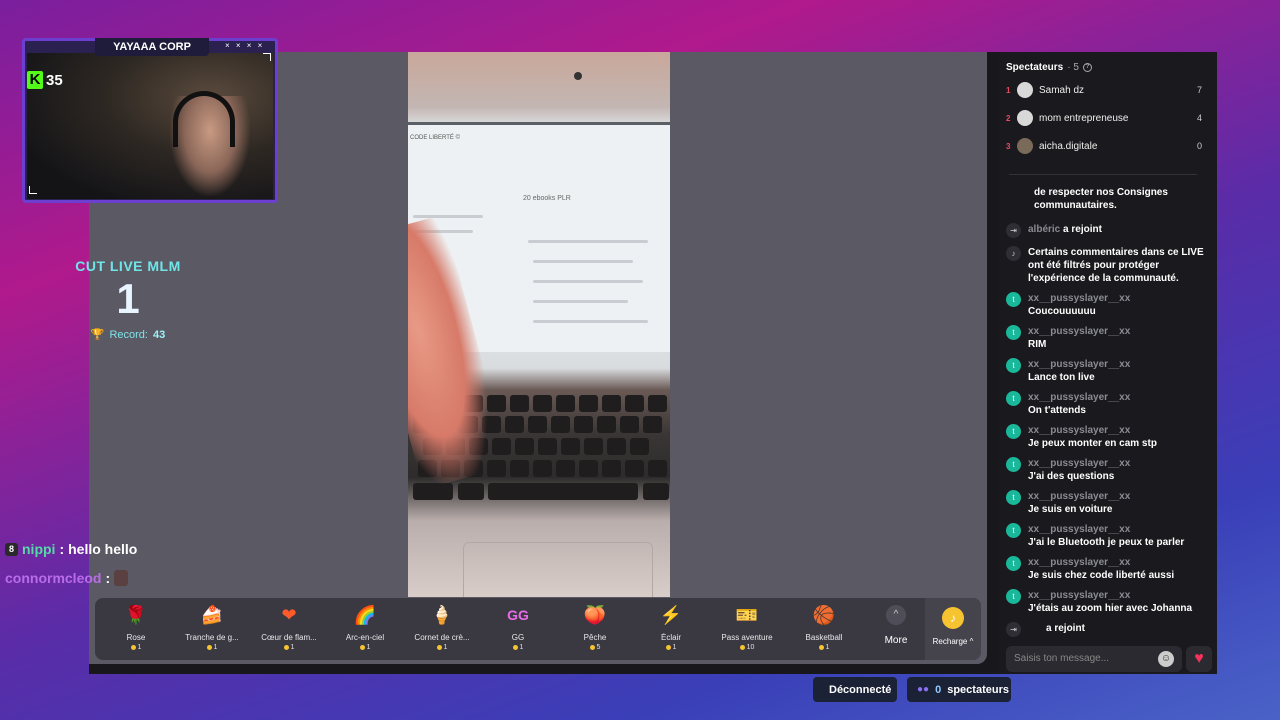  Describe the element at coordinates (1037, 344) in the screenshot. I see `chat-text: RIM` at that location.